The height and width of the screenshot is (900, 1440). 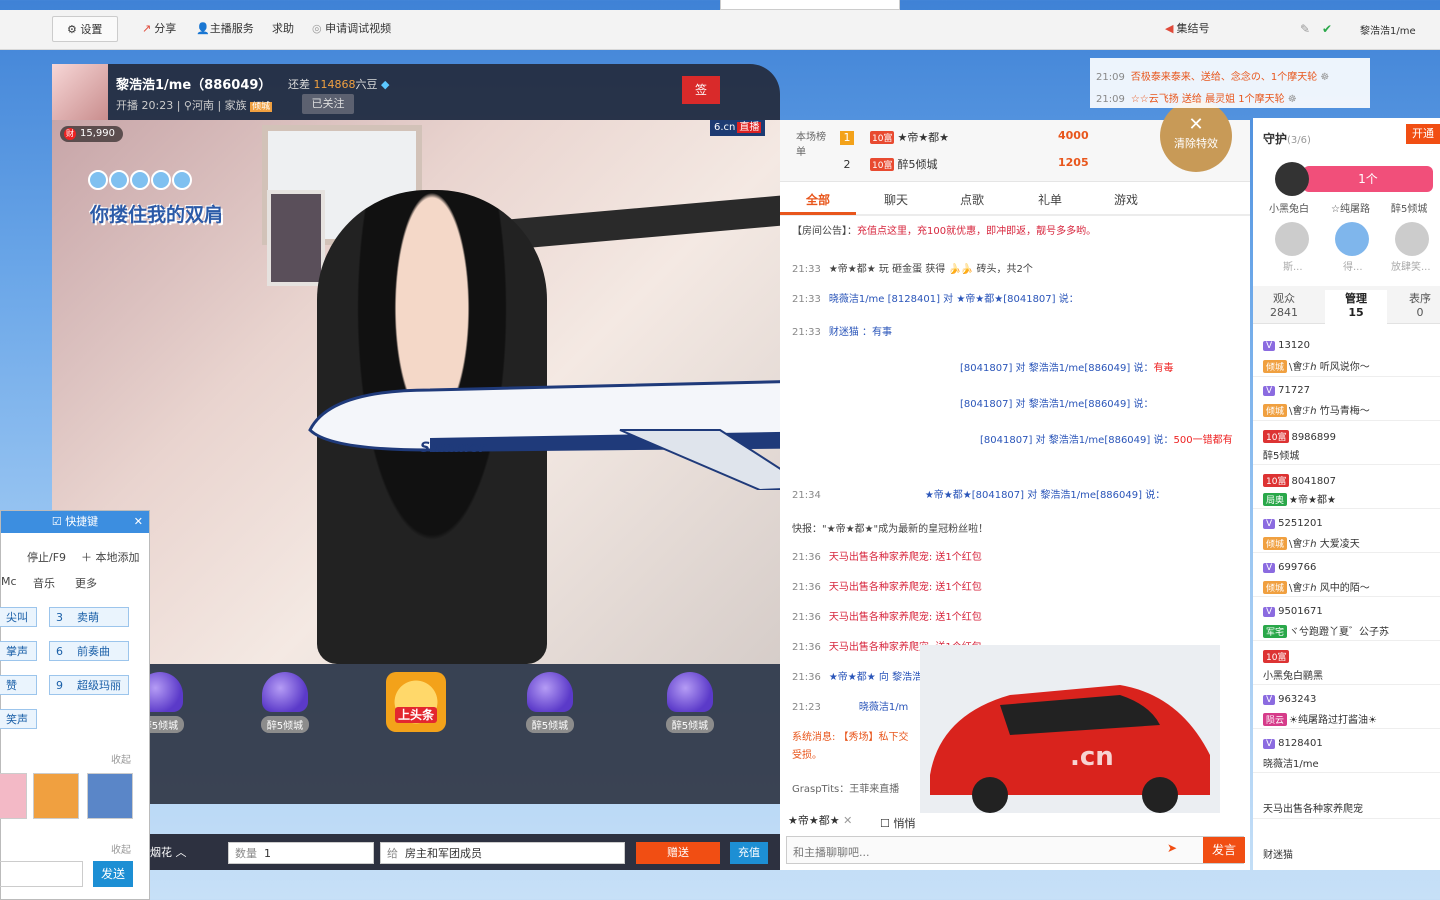 I want to click on streamer-meta: 开播 20:23 | ⚲河南 | 家族 倾城, so click(x=194, y=105).